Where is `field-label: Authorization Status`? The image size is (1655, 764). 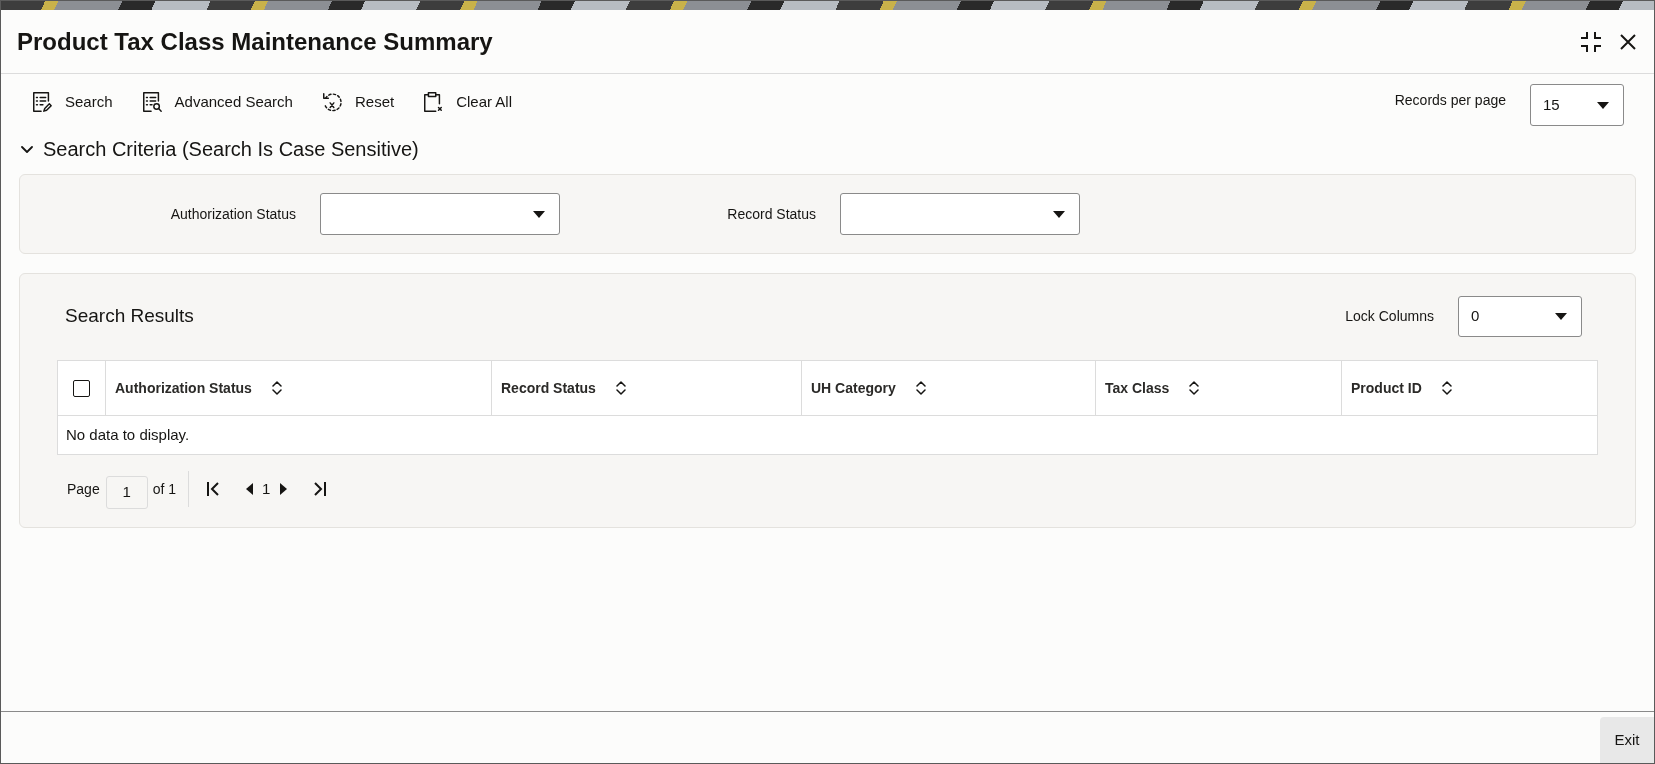 field-label: Authorization Status is located at coordinates (233, 214).